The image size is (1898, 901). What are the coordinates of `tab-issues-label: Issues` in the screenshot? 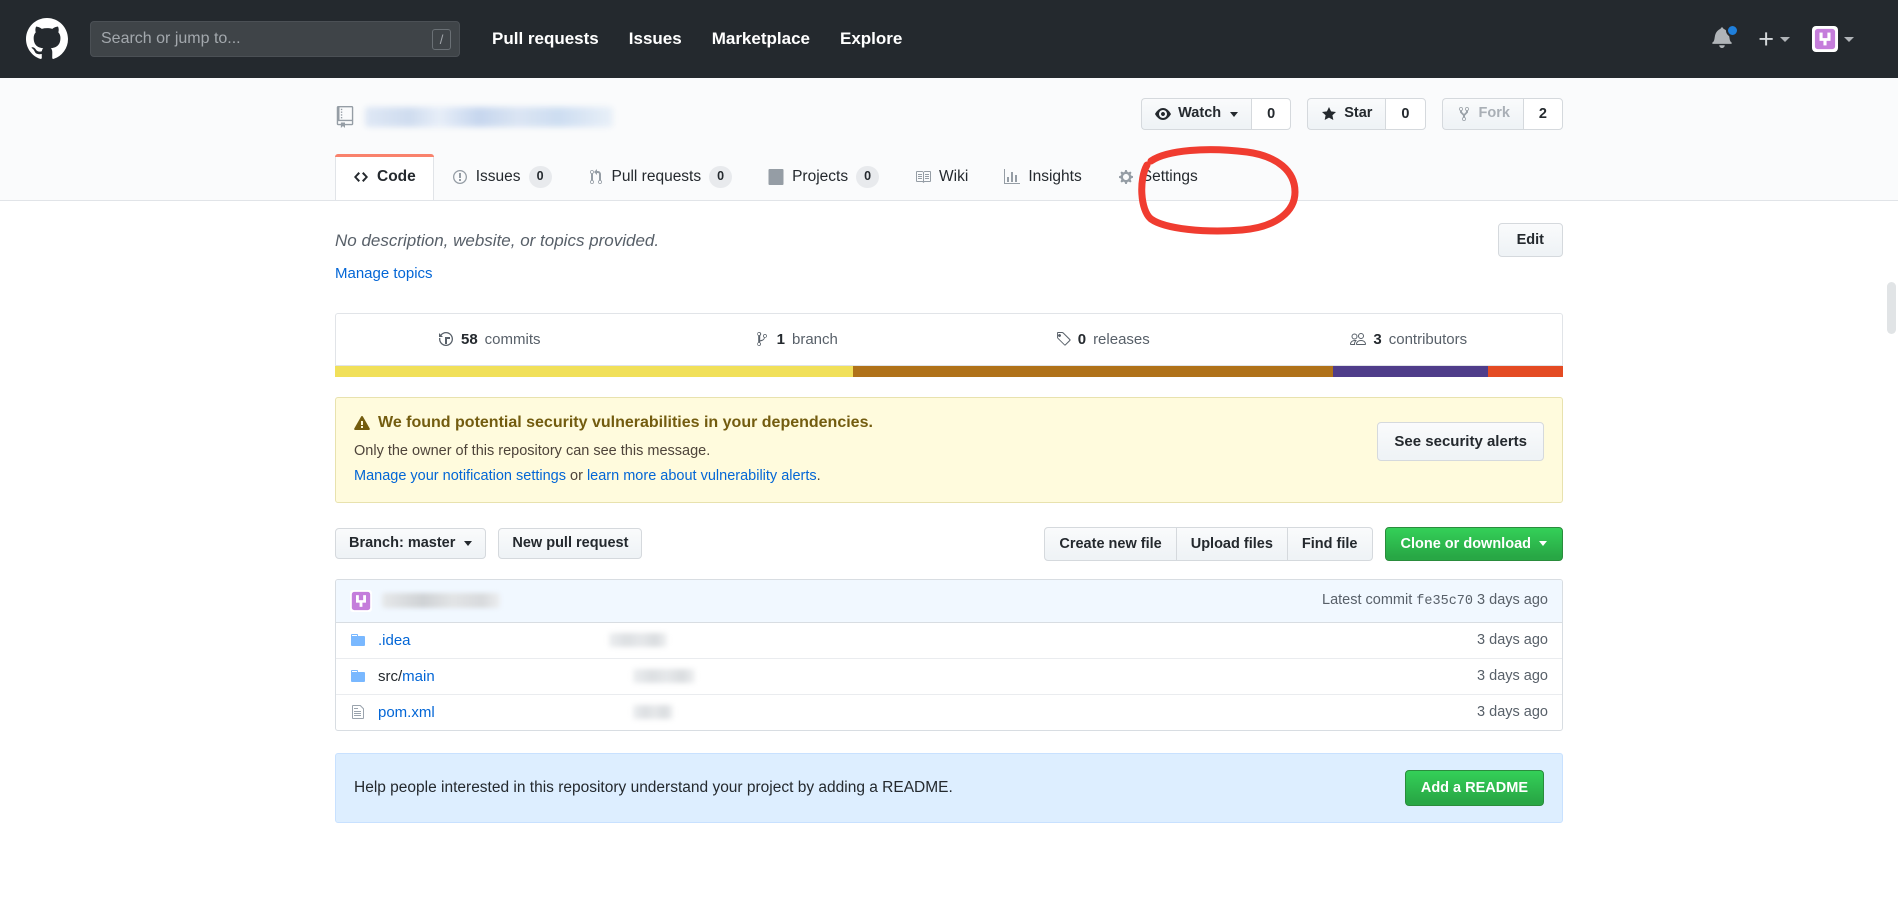 It's located at (498, 176).